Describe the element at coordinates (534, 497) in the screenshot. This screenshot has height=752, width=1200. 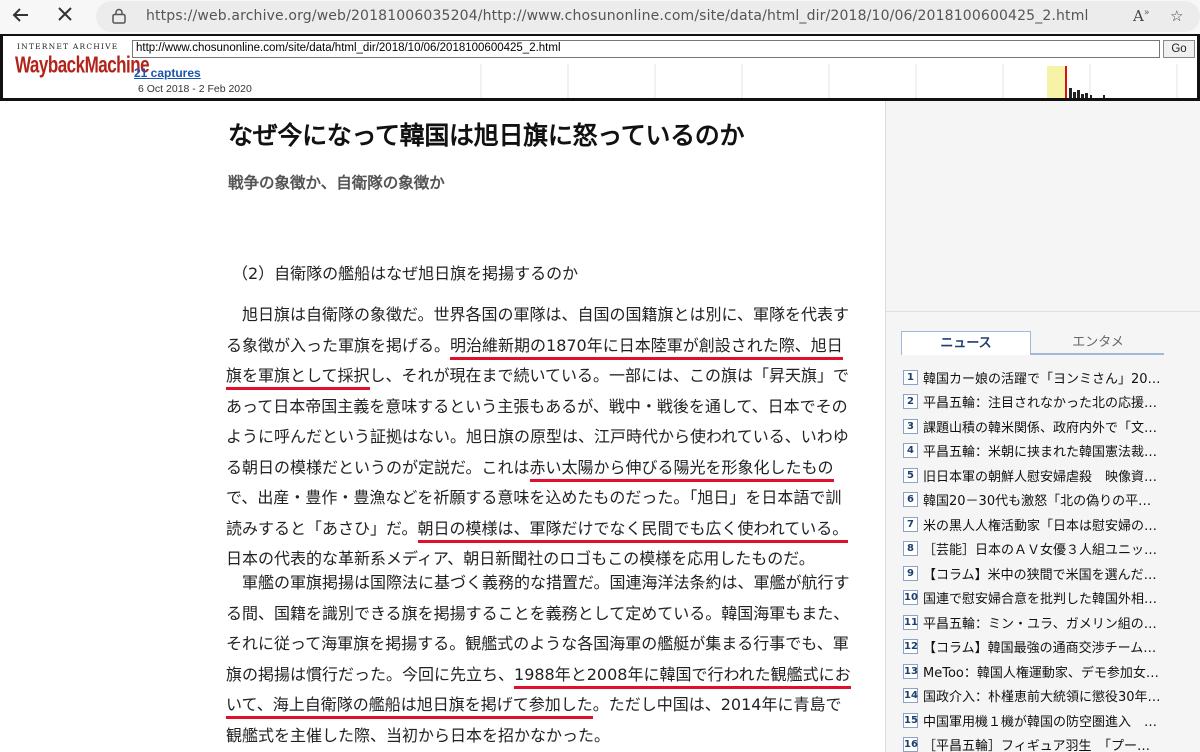
I see `text-segment: で、出産・豊作・豊漁などを祈願する意味を込めたものだった。「旭日」を日本語で訓` at that location.